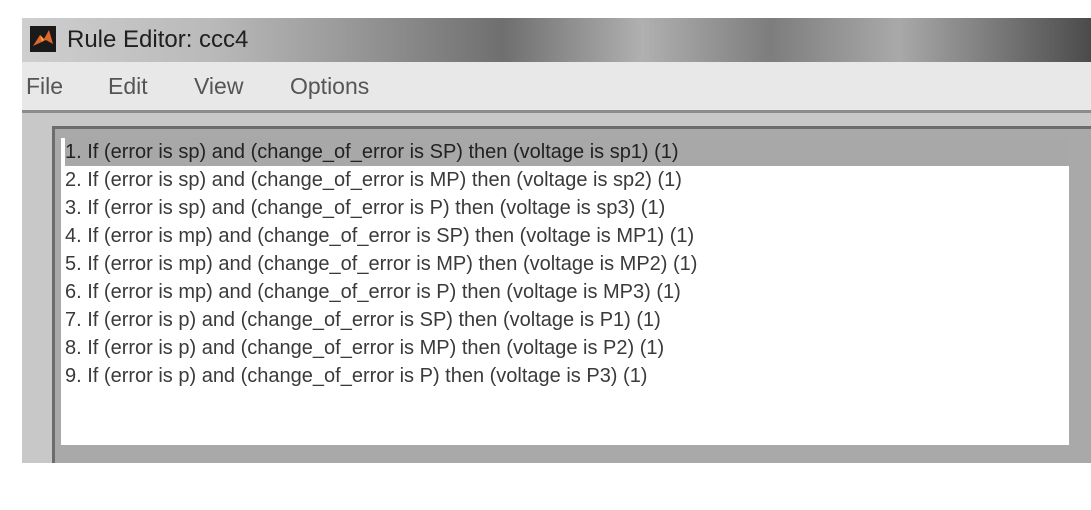  What do you see at coordinates (329, 86) in the screenshot?
I see `menu-options: Options` at bounding box center [329, 86].